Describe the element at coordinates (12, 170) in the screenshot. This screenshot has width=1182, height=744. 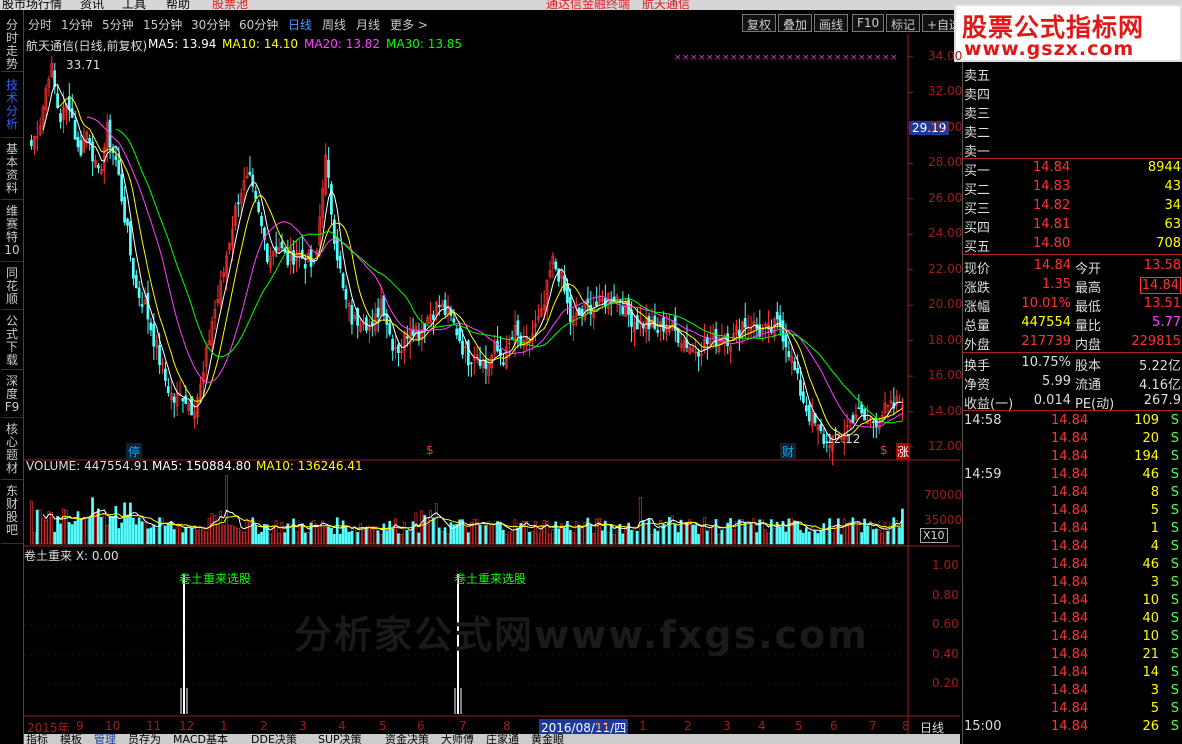
I see `tab-fundamentals: 基本资料` at that location.